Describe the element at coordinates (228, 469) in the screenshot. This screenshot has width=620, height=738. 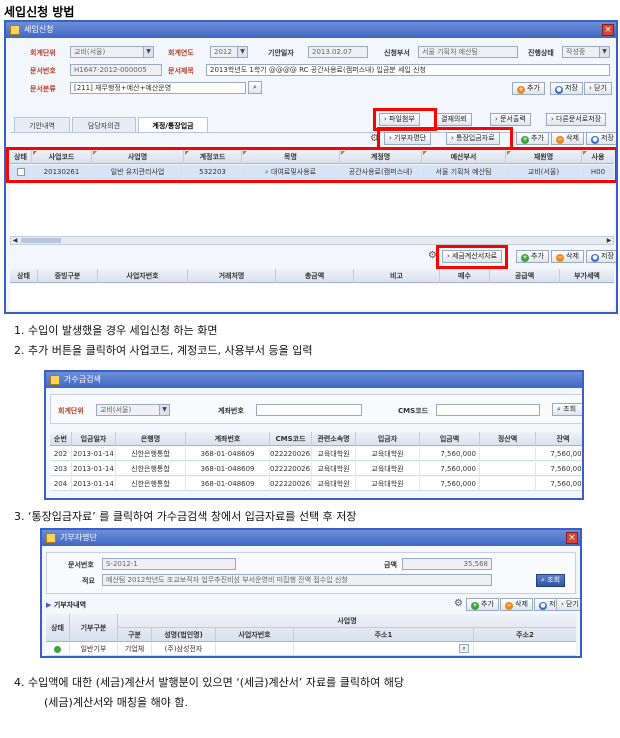
I see `s-cell-account: 368-01-048609` at that location.